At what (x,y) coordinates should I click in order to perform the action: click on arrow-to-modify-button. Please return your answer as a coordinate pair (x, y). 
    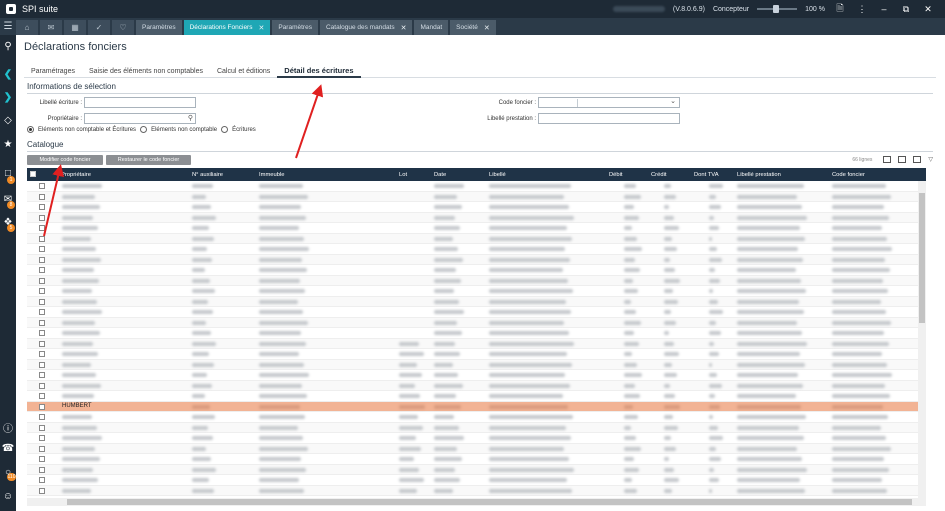
    Looking at the image, I should click on (54, 200).